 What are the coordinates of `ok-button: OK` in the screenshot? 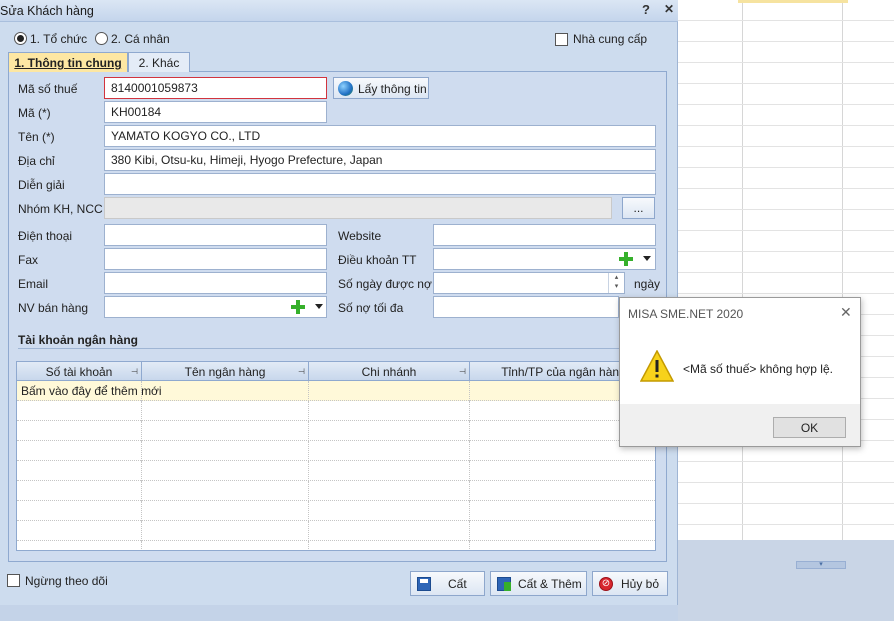 It's located at (809, 427).